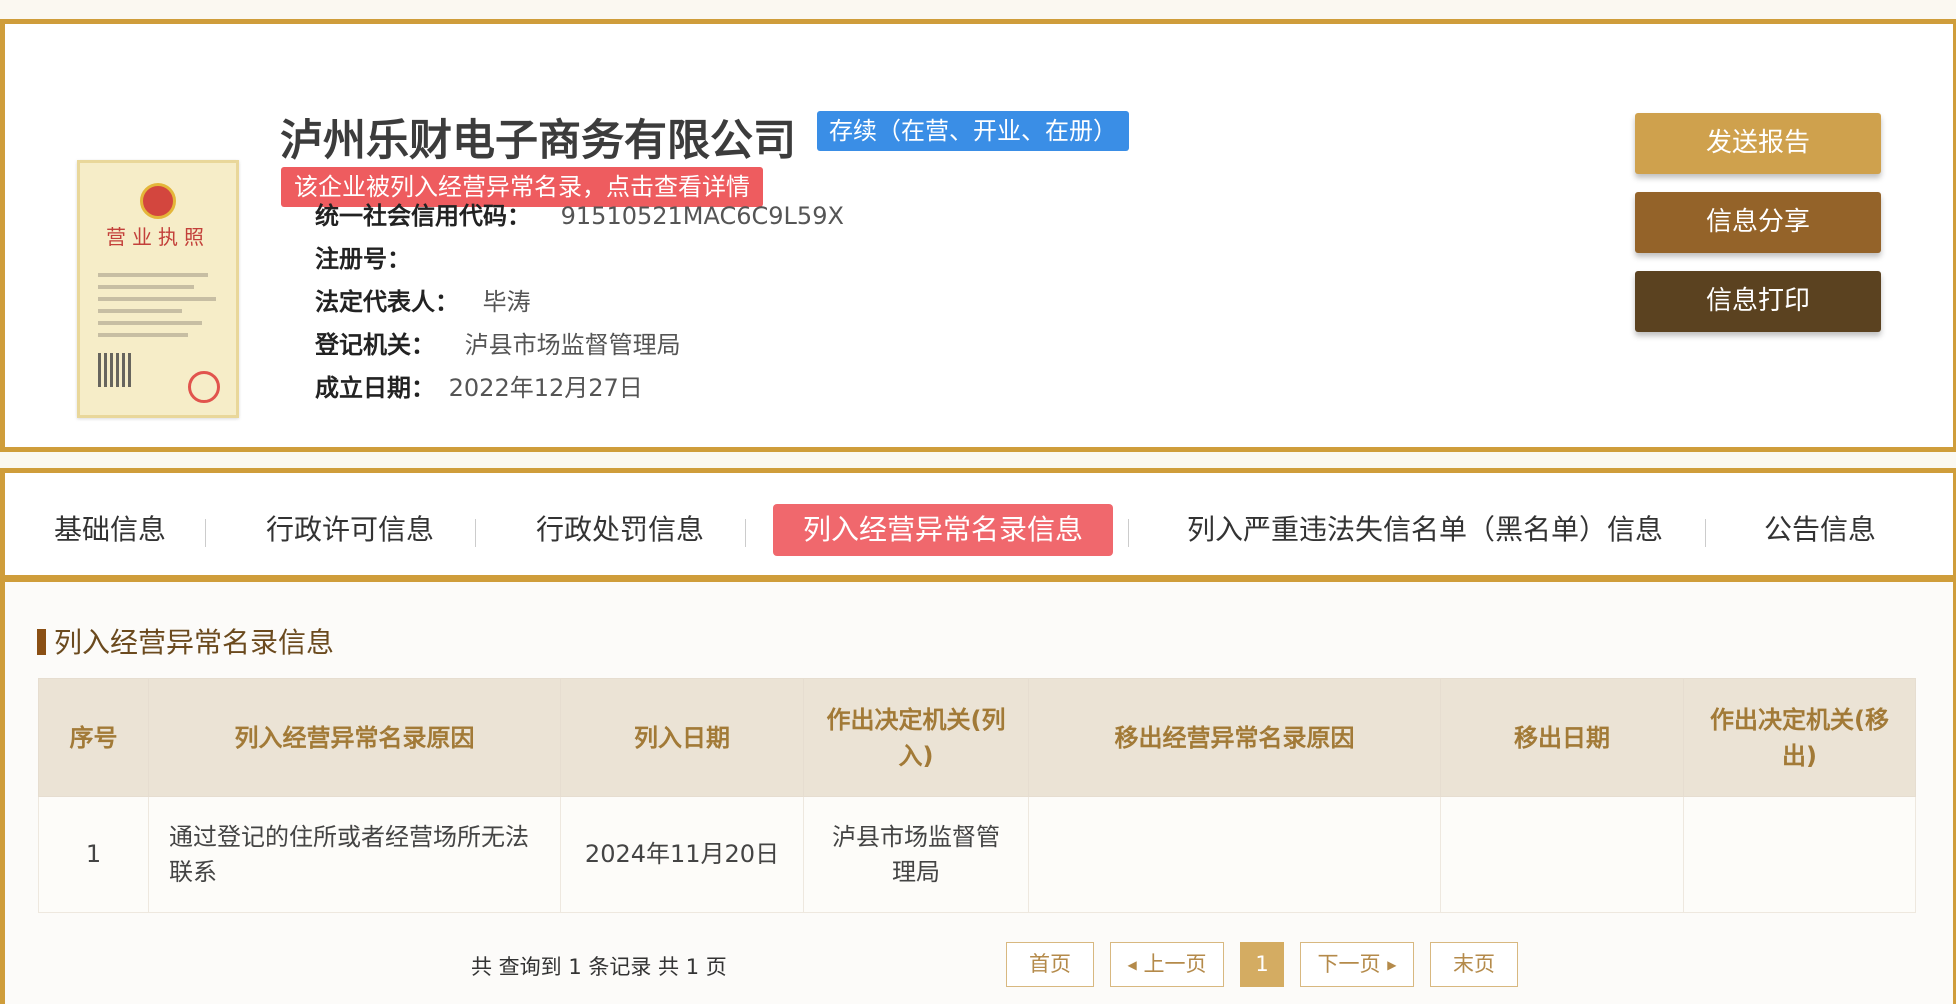 The height and width of the screenshot is (1004, 1956). I want to click on establishment-date-row: 成立日期： 2022年12月27日, so click(479, 385).